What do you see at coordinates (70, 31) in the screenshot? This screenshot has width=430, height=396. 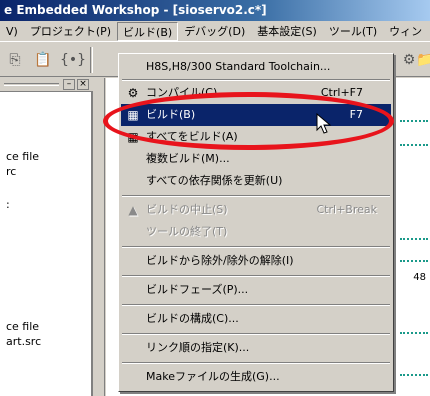 I see `menu-project: プロジェクト(P)` at bounding box center [70, 31].